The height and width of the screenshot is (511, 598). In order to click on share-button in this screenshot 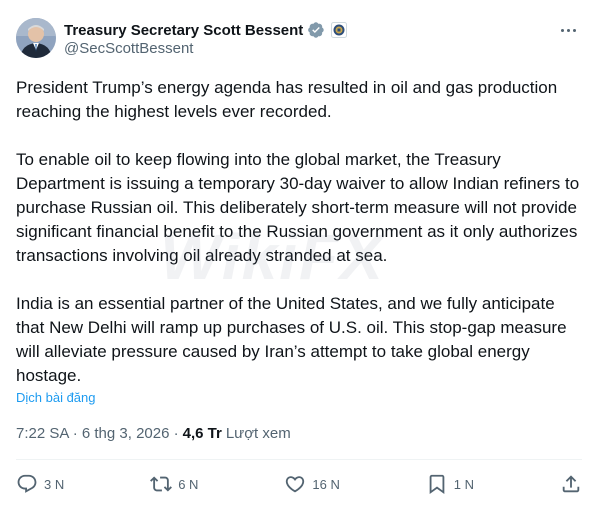, I will do `click(571, 484)`.